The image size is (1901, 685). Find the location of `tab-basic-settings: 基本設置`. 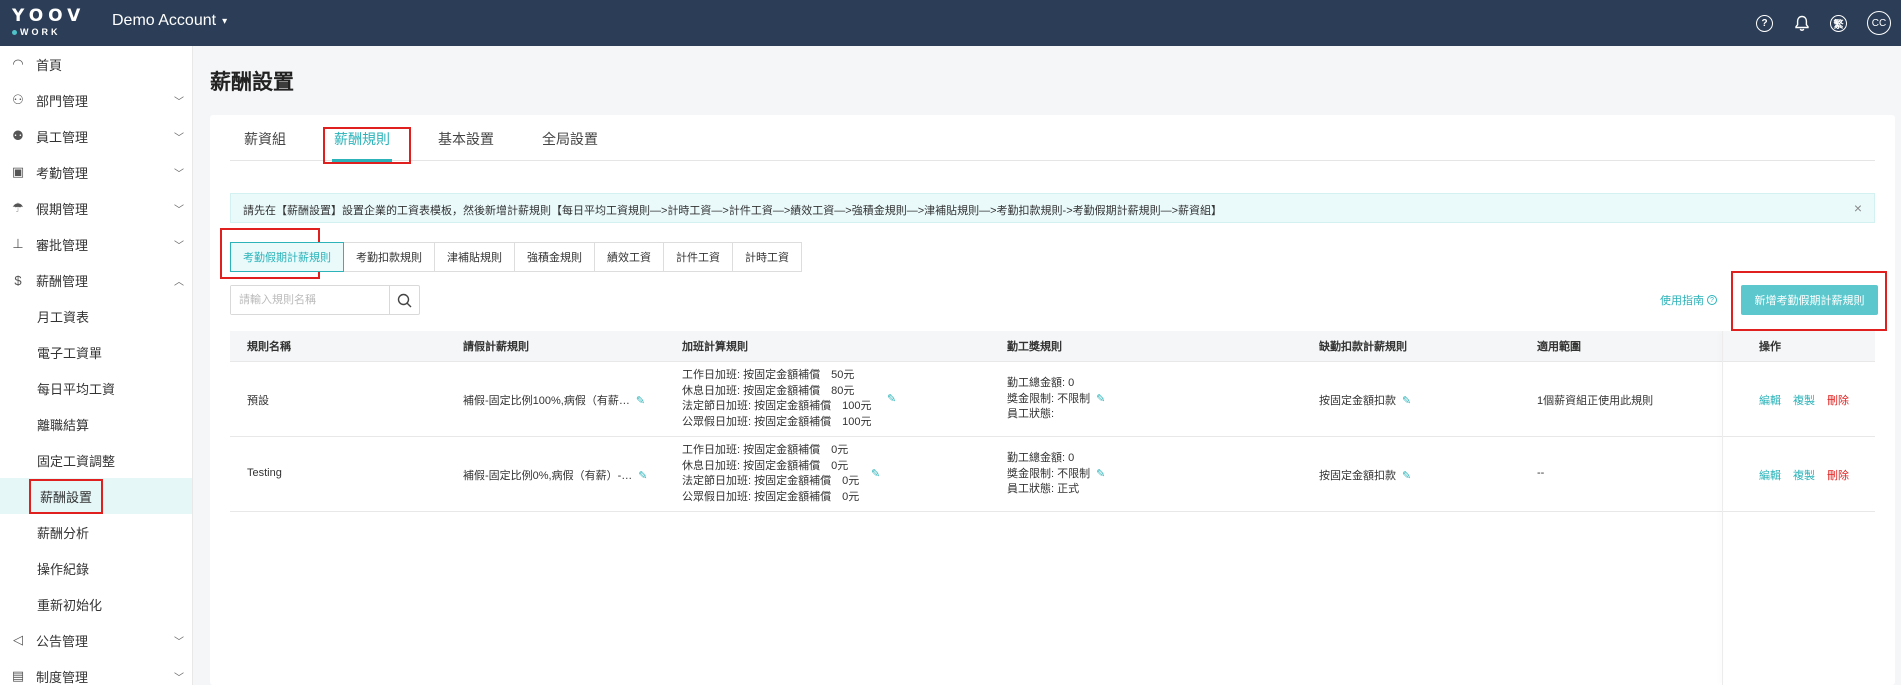

tab-basic-settings: 基本設置 is located at coordinates (466, 138).